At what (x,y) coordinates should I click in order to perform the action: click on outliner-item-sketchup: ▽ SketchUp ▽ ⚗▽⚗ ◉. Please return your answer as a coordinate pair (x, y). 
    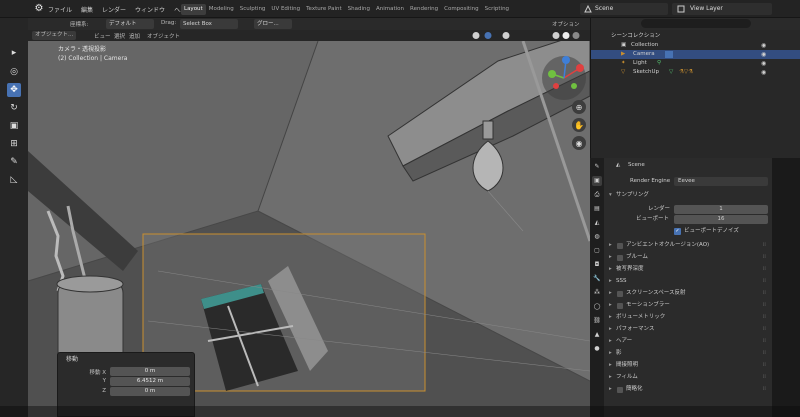
    Looking at the image, I should click on (695, 72).